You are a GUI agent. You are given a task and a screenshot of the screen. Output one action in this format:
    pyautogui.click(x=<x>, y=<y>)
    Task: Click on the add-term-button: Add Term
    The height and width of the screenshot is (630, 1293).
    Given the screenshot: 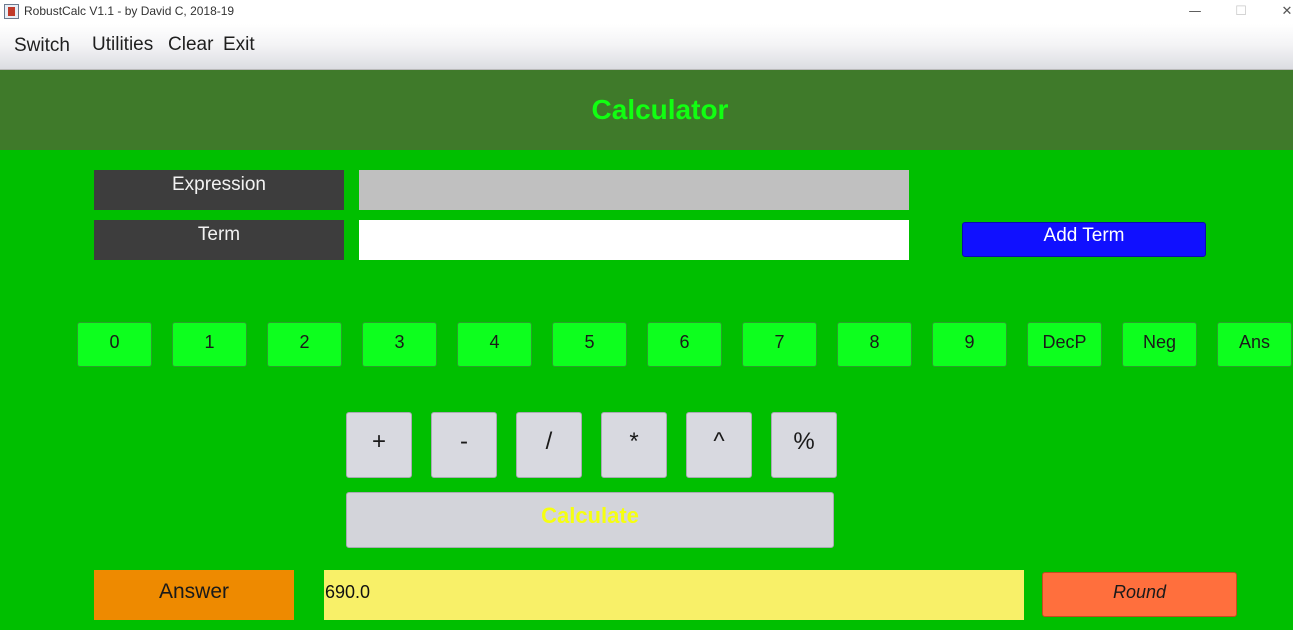 What is the action you would take?
    pyautogui.click(x=1084, y=239)
    